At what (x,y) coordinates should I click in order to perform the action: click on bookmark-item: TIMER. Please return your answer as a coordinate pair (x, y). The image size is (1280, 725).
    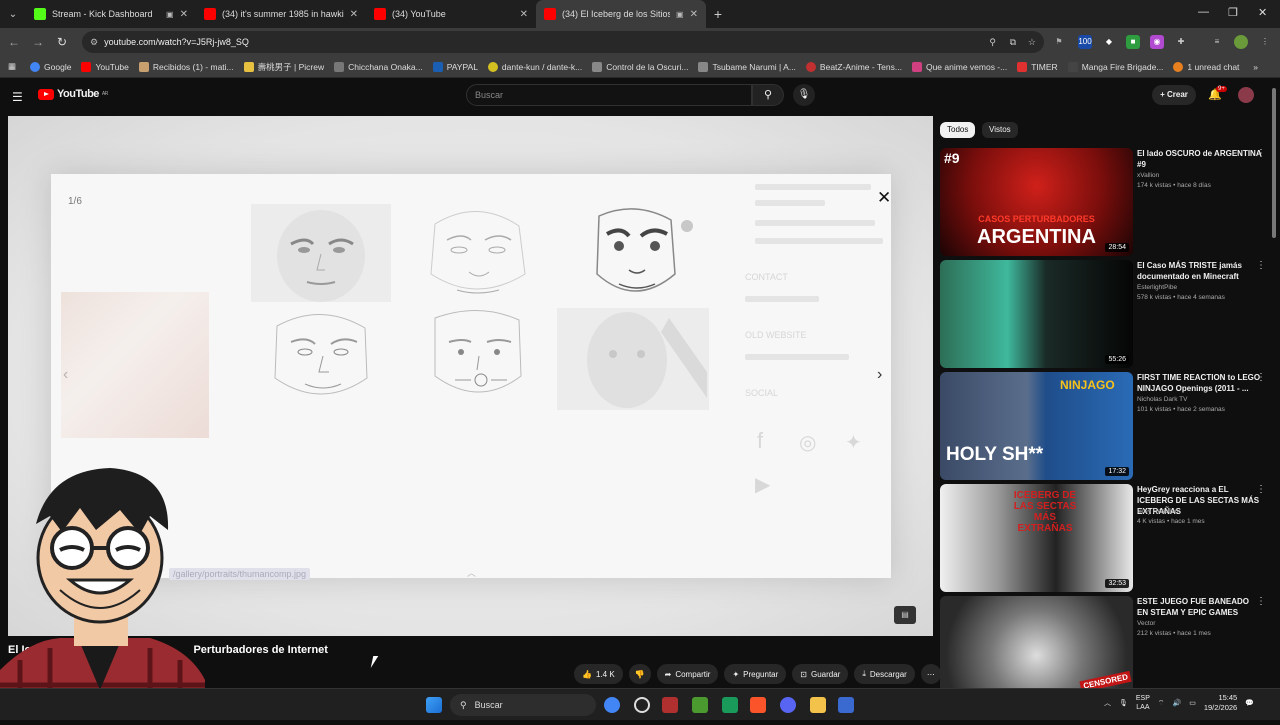
    Looking at the image, I should click on (1037, 66).